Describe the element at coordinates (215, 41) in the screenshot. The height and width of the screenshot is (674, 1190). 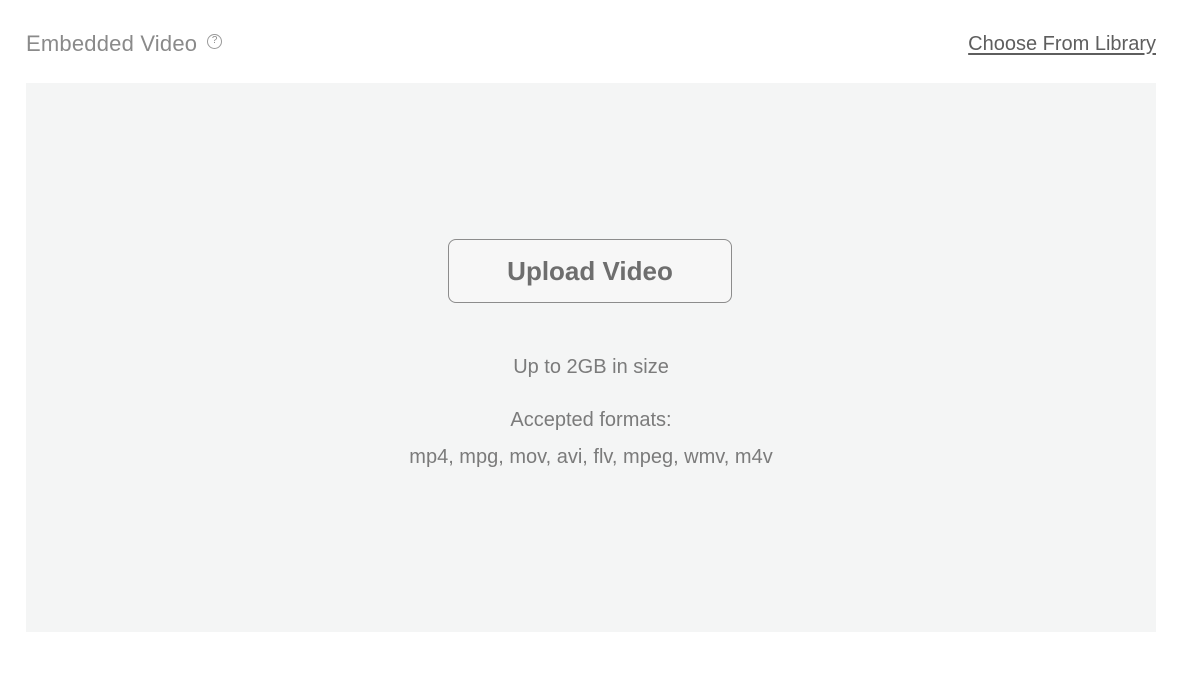
I see `question-circle-icon: ?` at that location.